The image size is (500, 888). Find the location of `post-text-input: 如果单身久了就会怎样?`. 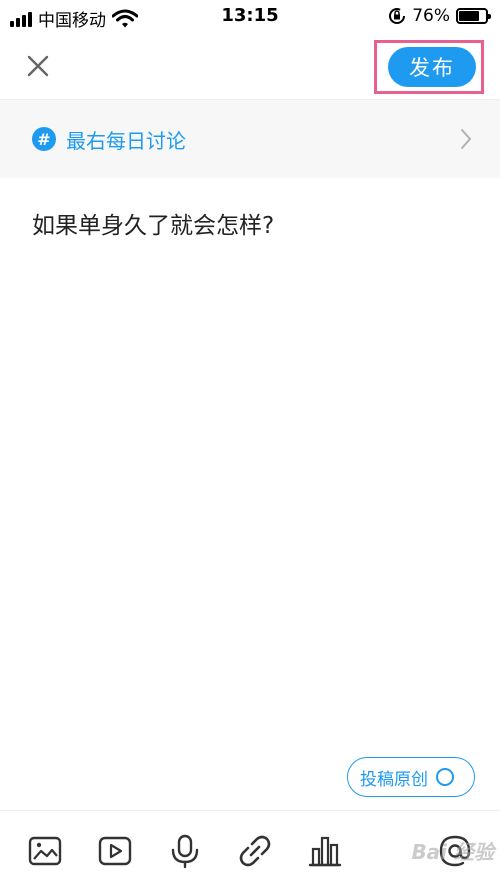

post-text-input: 如果单身久了就会怎样? is located at coordinates (153, 223).